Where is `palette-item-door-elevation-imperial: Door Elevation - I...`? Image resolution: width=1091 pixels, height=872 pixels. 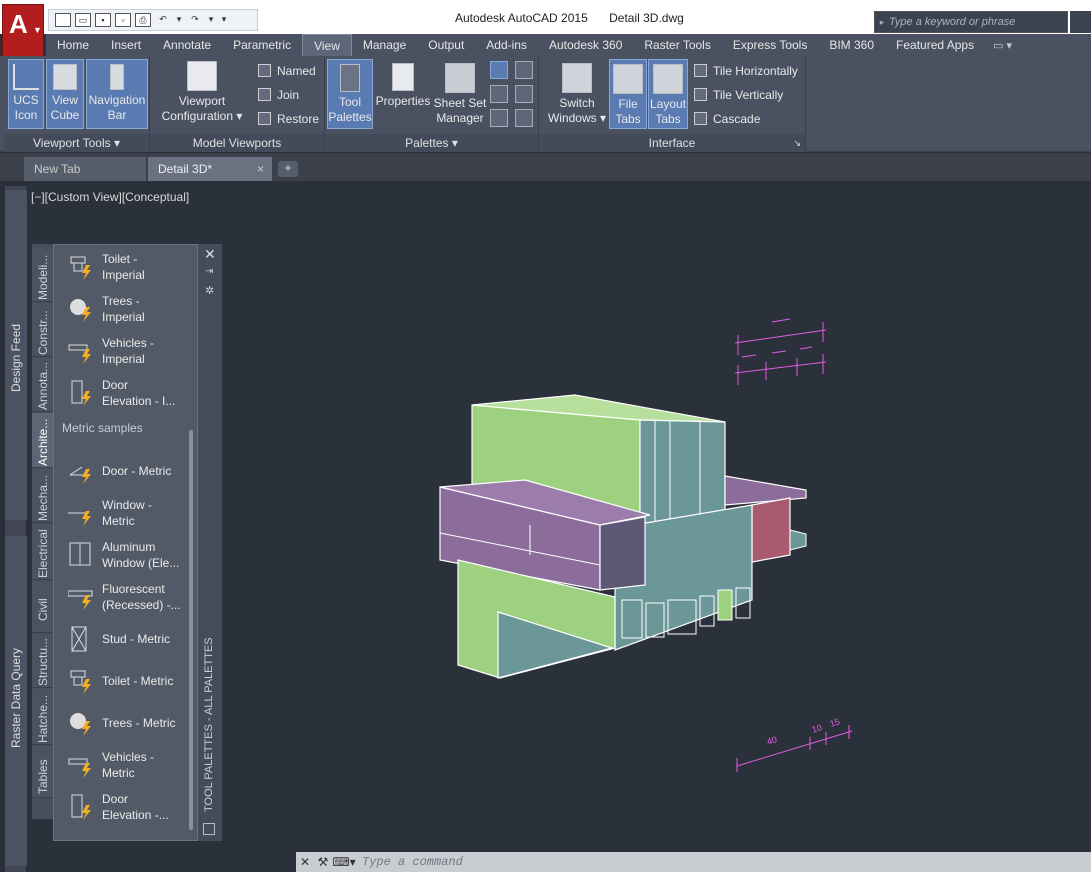 palette-item-door-elevation-imperial: Door Elevation - I... is located at coordinates (124, 393).